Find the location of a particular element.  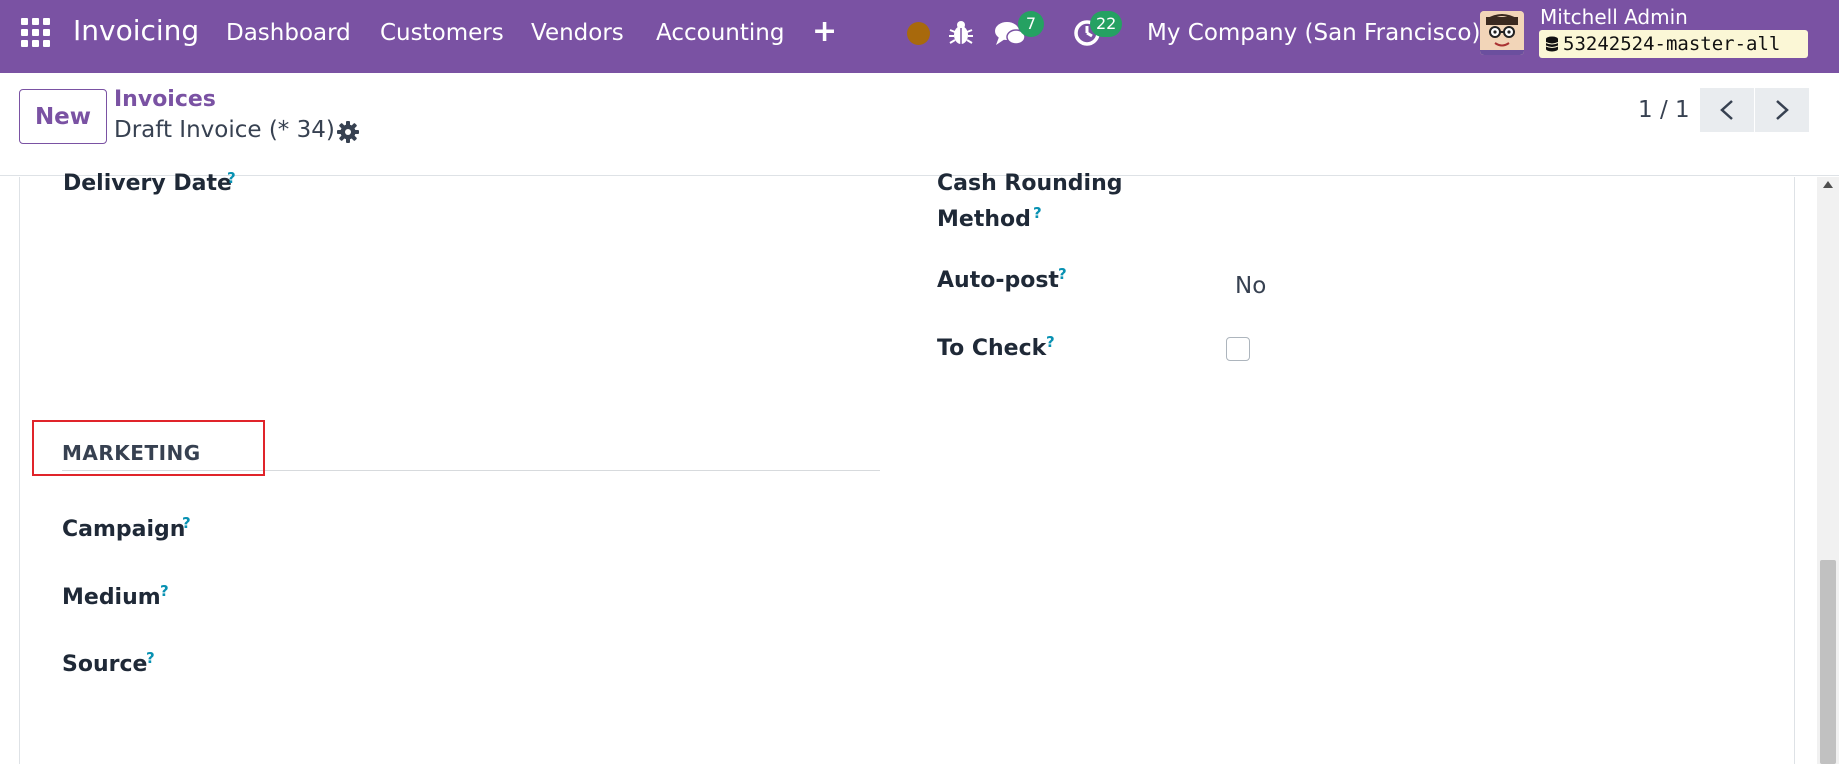

menu-vendors: Vendors is located at coordinates (577, 33).